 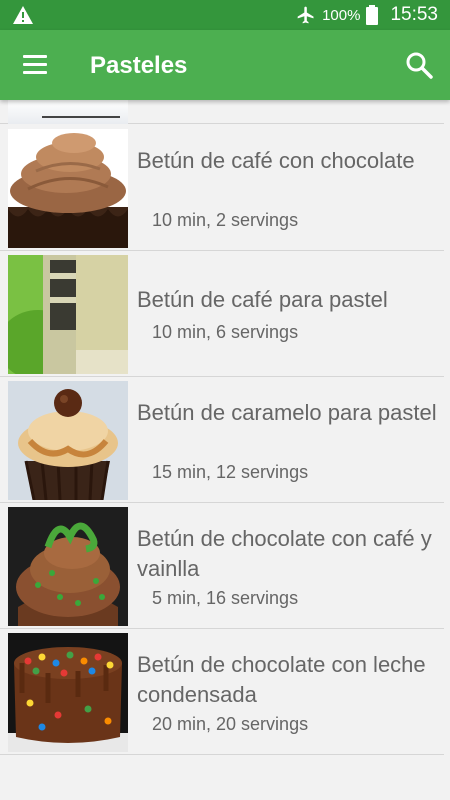 I want to click on battery-percent: 100%, so click(x=341, y=15).